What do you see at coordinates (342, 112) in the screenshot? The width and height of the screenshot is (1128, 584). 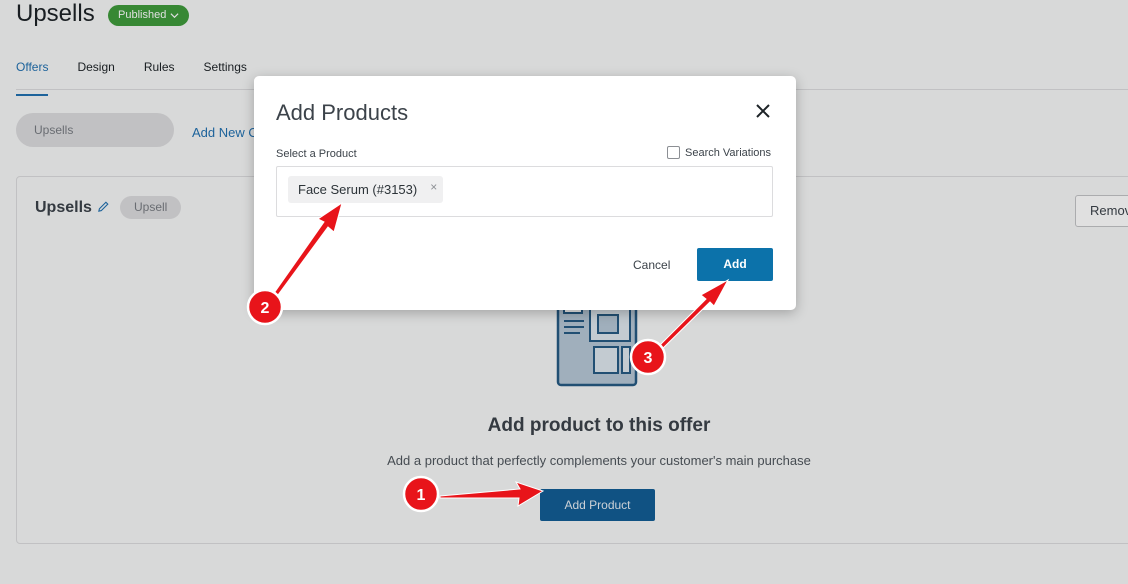 I see `modal-title: Add Products` at bounding box center [342, 112].